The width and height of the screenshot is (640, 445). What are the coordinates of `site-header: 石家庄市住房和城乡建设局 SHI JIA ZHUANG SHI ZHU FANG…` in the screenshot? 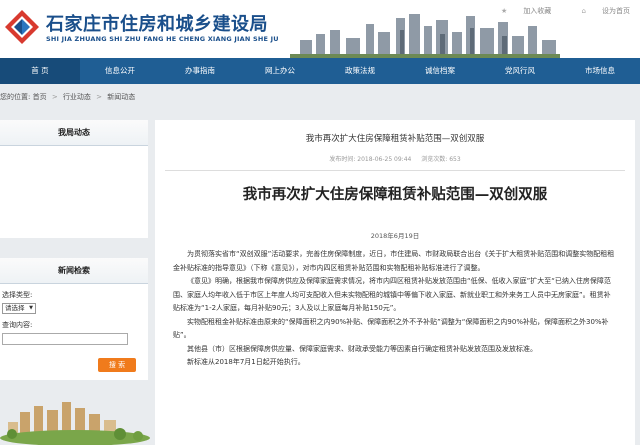 It's located at (320, 29).